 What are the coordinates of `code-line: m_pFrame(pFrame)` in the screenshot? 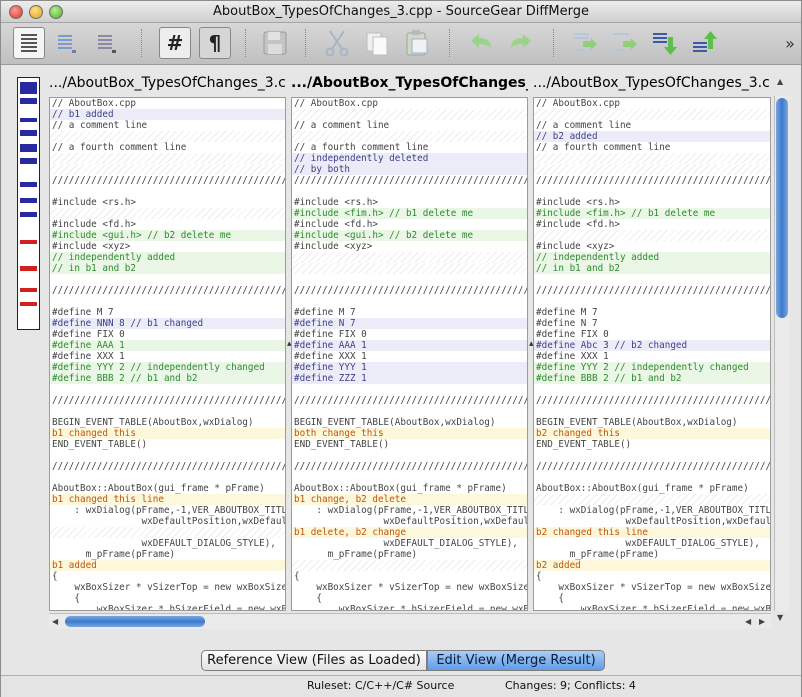 It's located at (409, 554).